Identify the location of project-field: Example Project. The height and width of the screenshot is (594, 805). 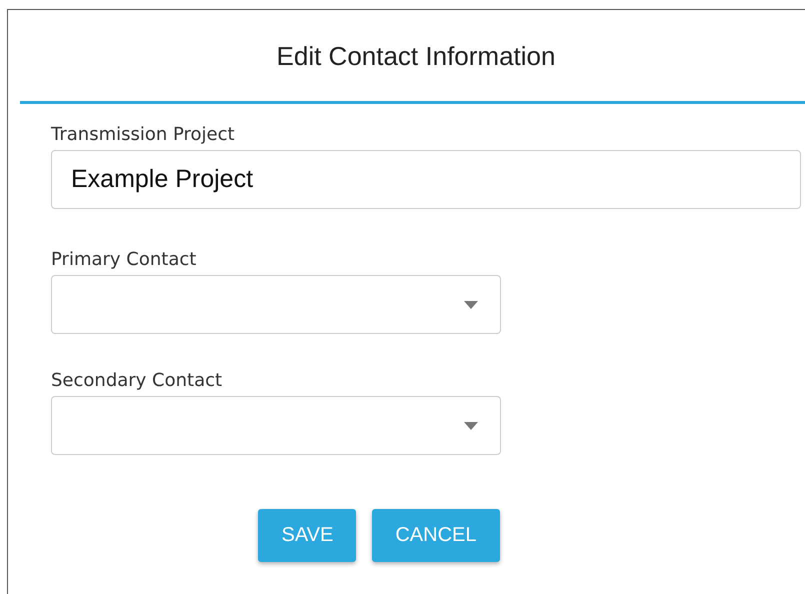
(426, 179).